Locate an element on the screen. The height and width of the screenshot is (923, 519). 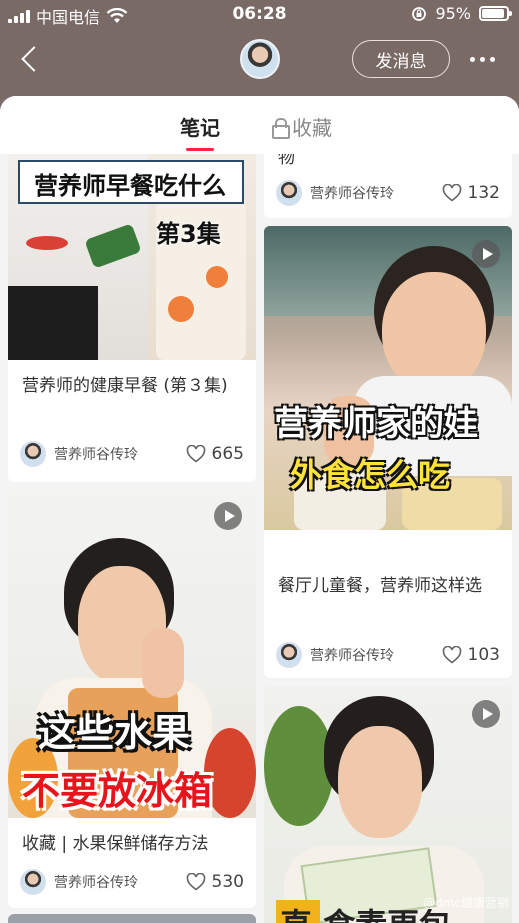
like-count: 665 is located at coordinates (227, 454).